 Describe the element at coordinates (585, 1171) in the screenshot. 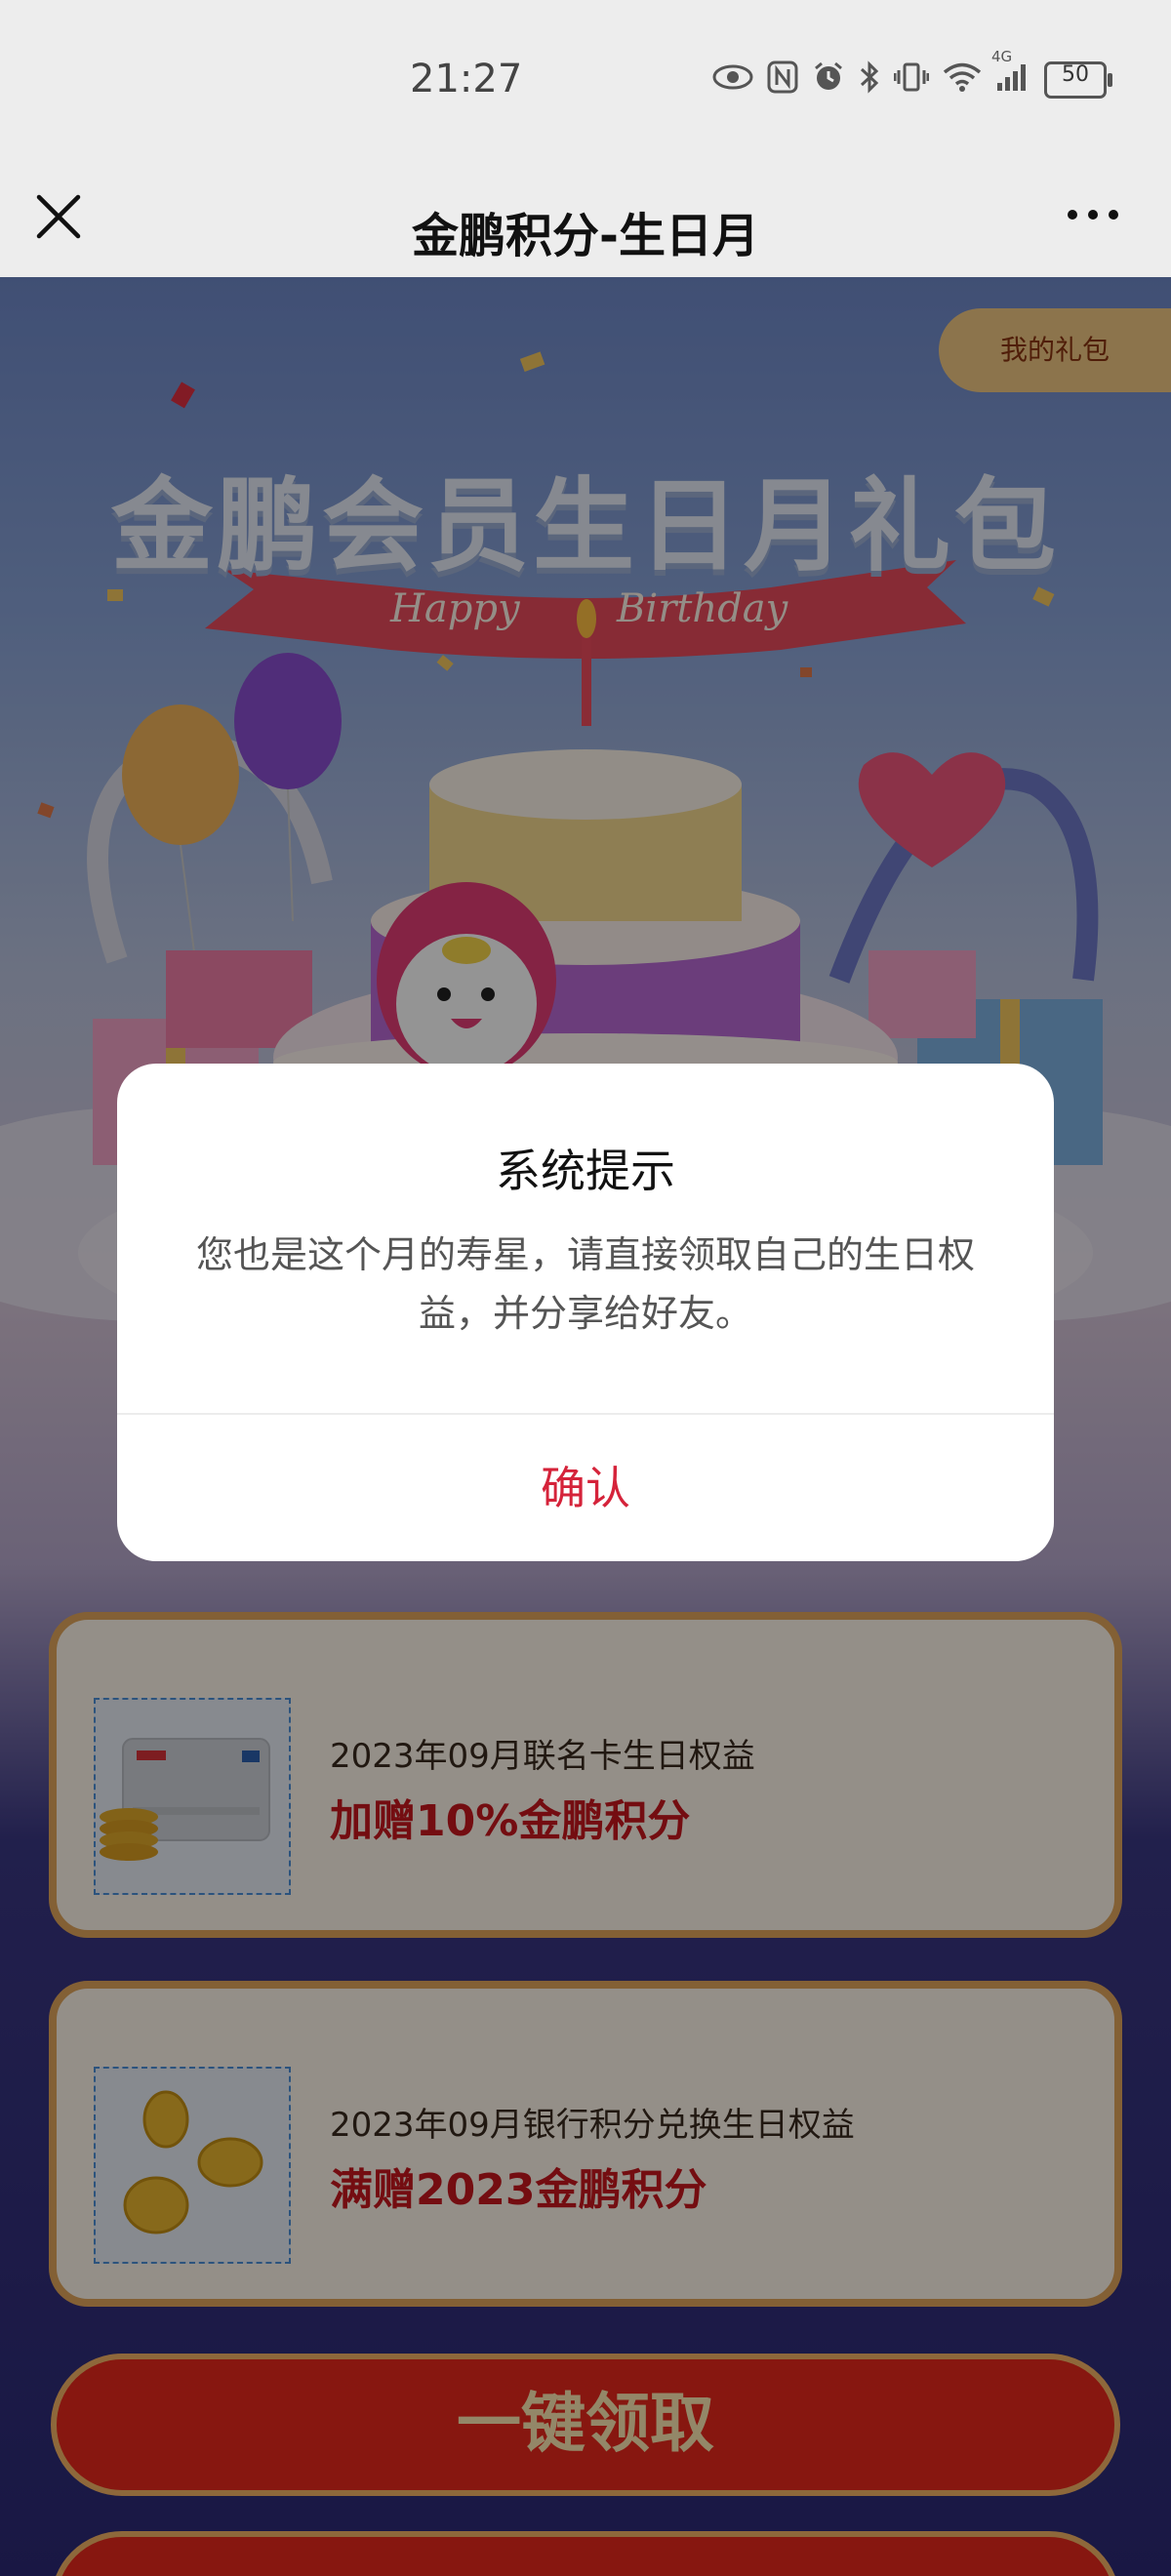

I see `dialog-title: 系统提示` at that location.